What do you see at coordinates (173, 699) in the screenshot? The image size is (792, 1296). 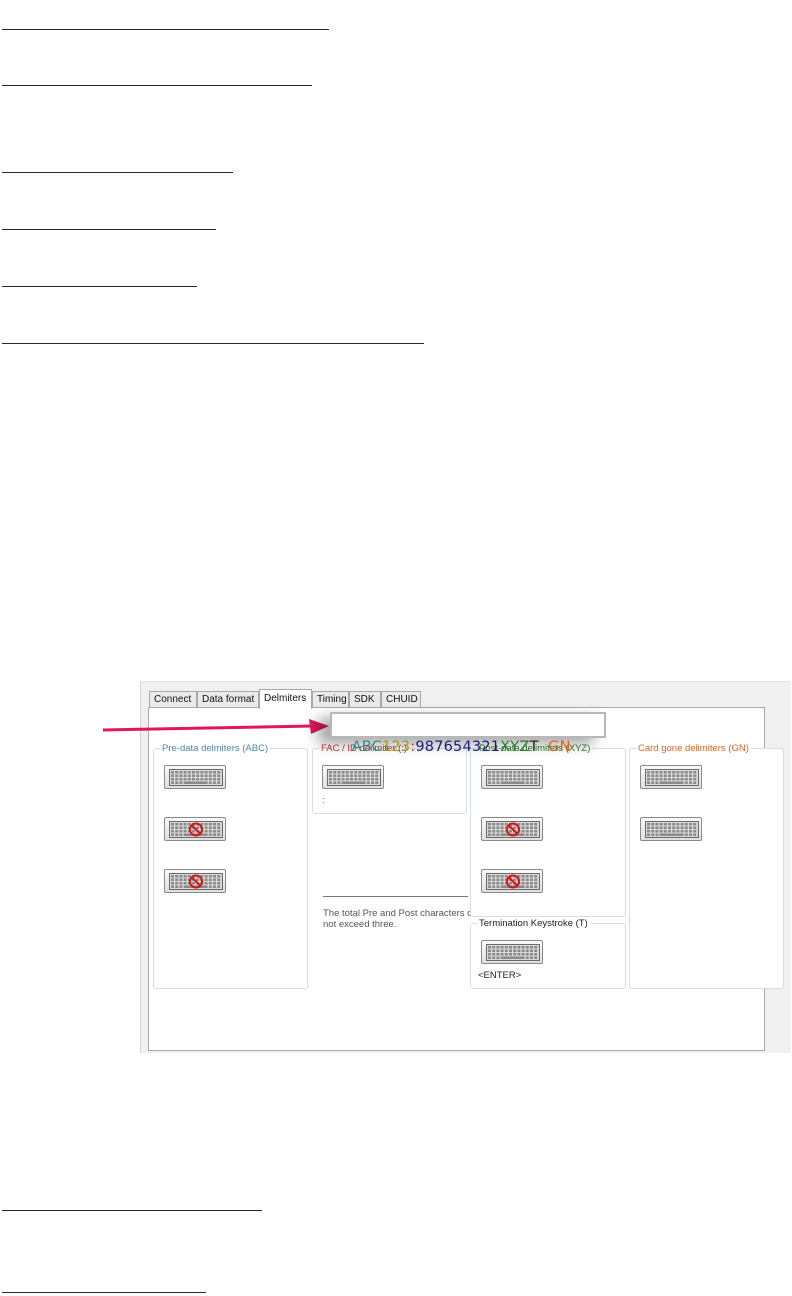 I see `tab-connect: Connect` at bounding box center [173, 699].